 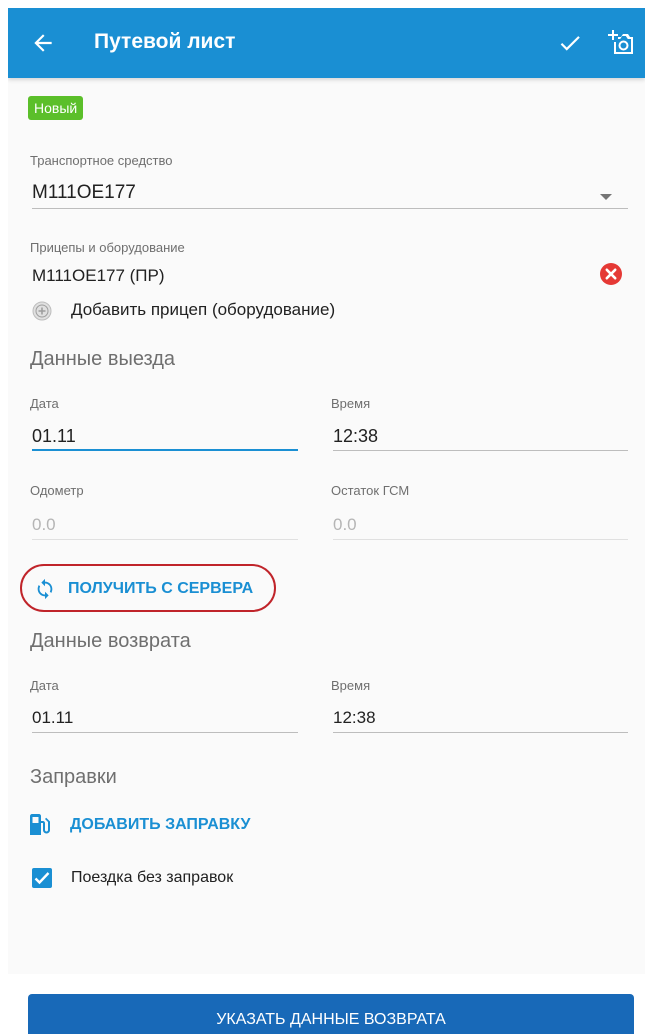 What do you see at coordinates (103, 359) in the screenshot?
I see `departure-section-title: Данные выезда` at bounding box center [103, 359].